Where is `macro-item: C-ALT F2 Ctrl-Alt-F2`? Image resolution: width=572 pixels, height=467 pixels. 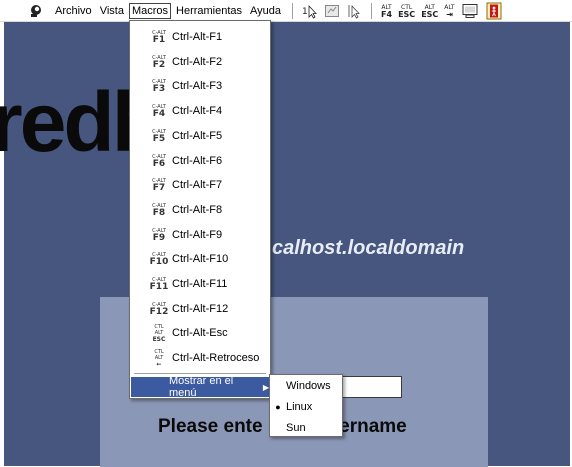
macro-item: C-ALT F2 Ctrl-Alt-F2 is located at coordinates (200, 62).